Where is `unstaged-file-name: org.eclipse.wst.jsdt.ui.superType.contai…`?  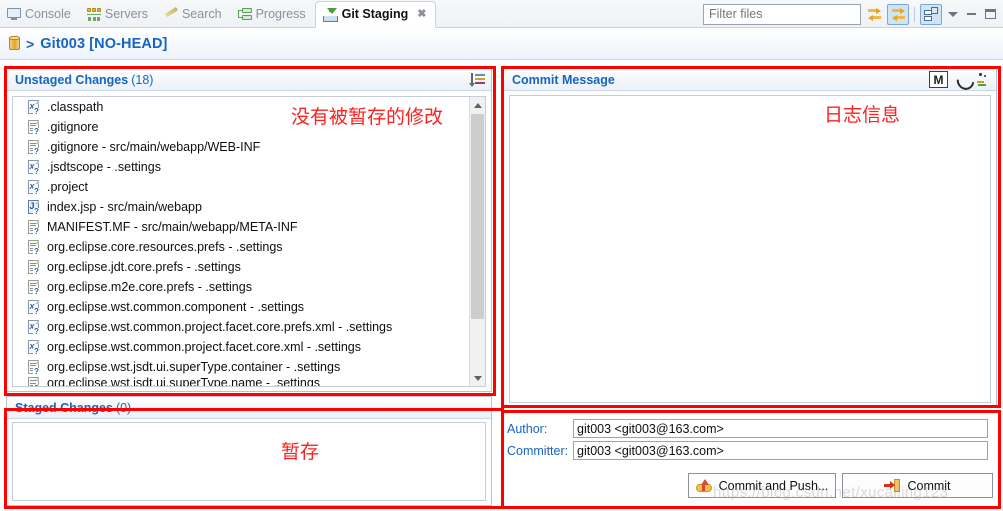 unstaged-file-name: org.eclipse.wst.jsdt.ui.superType.contai… is located at coordinates (194, 366).